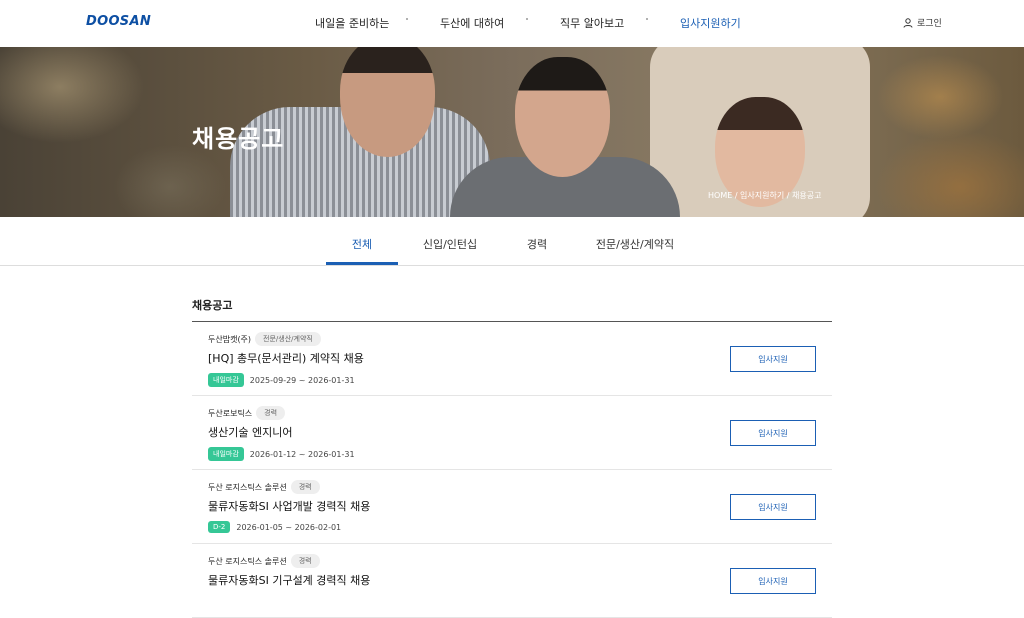 The width and height of the screenshot is (1024, 618). What do you see at coordinates (537, 244) in the screenshot?
I see `tab-experienced: 경력` at bounding box center [537, 244].